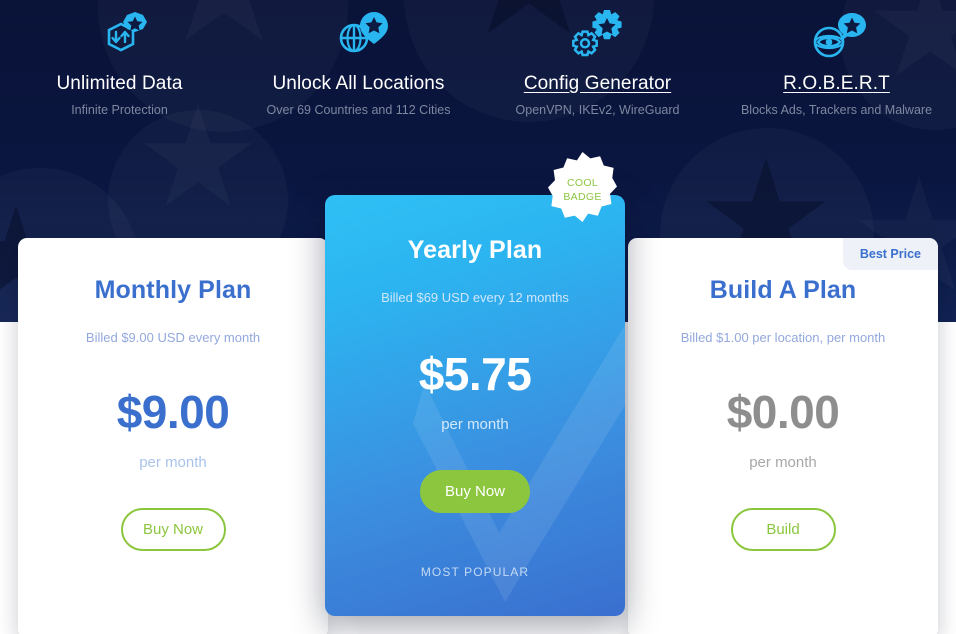  Describe the element at coordinates (783, 337) in the screenshot. I see `plan-billed-text: Billed $1.00 per location, per month` at that location.